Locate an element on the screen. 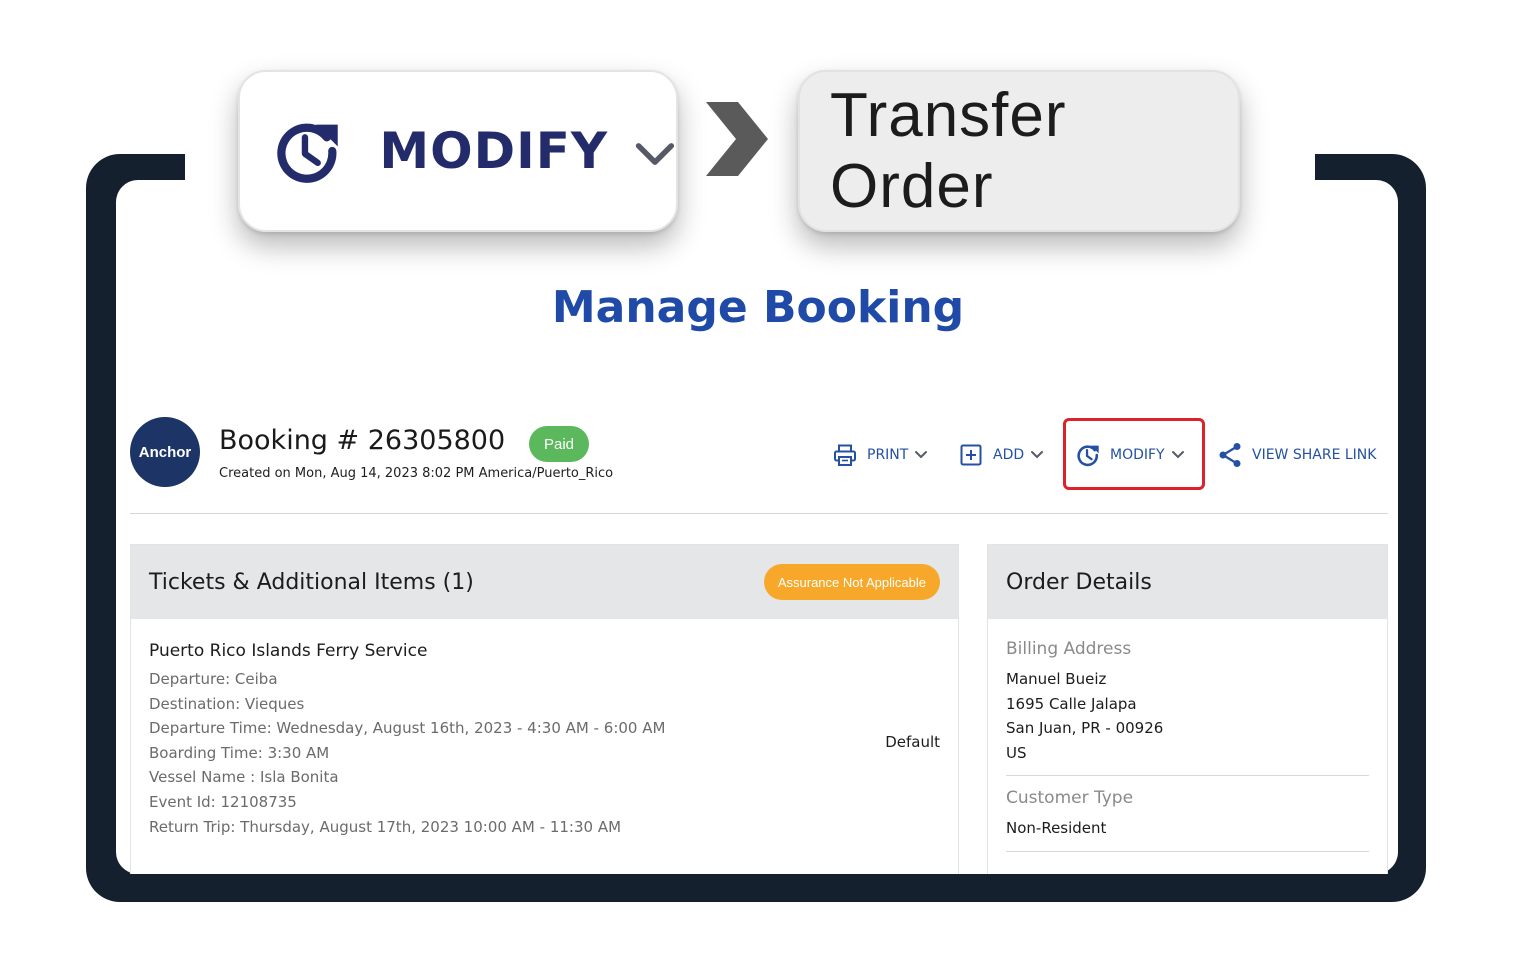  company-avatar: Anchor is located at coordinates (165, 452).